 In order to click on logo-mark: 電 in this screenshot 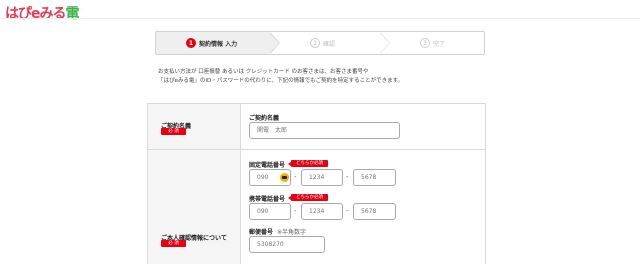, I will do `click(72, 14)`.